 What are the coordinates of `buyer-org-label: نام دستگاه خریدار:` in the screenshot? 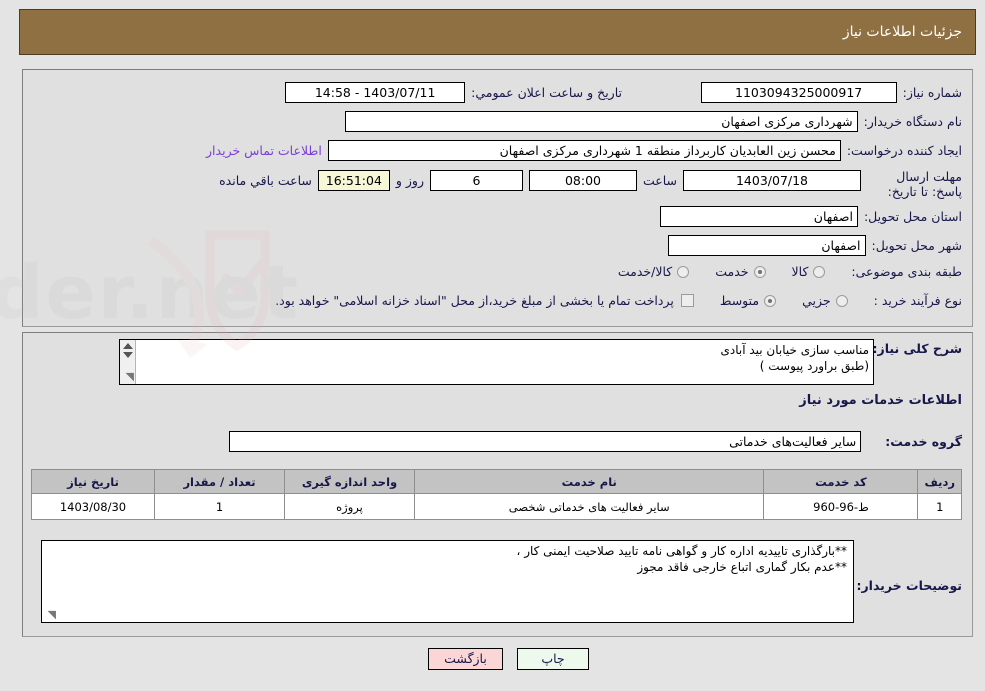 It's located at (912, 121).